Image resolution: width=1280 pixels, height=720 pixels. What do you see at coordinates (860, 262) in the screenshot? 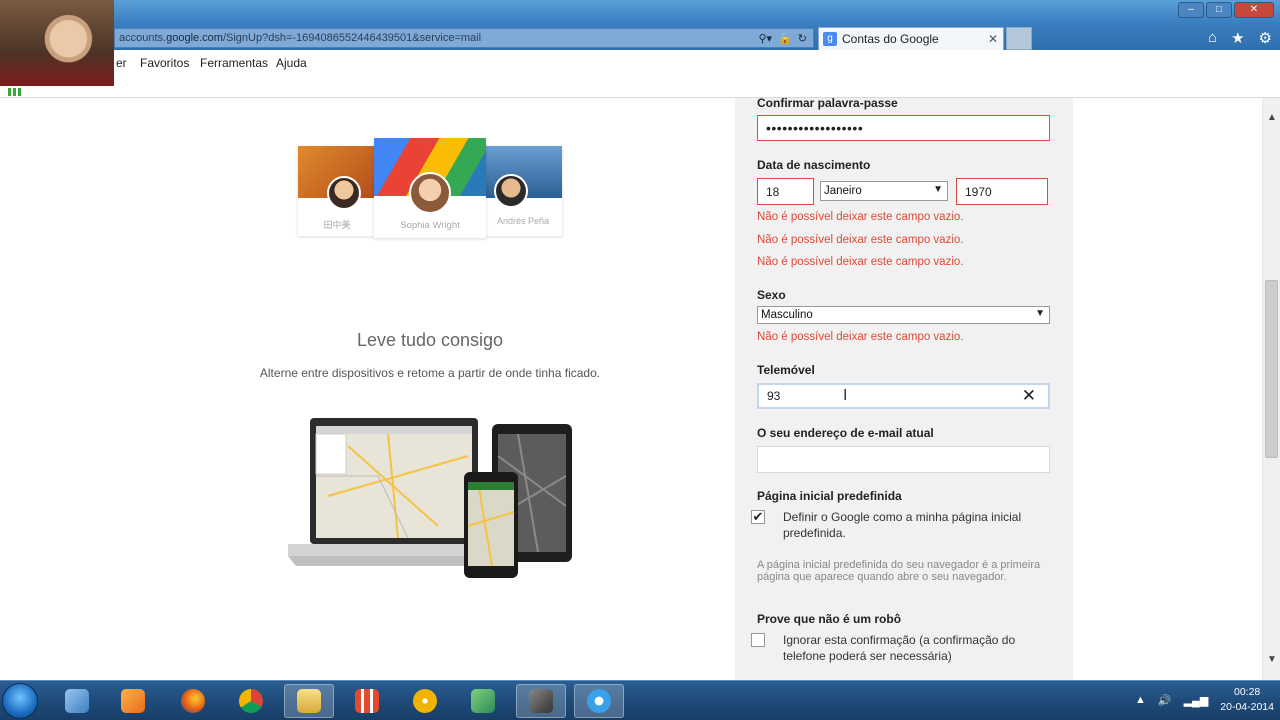
I see `birth-year-error: Não é possível deixar este campo vazio.` at bounding box center [860, 262].